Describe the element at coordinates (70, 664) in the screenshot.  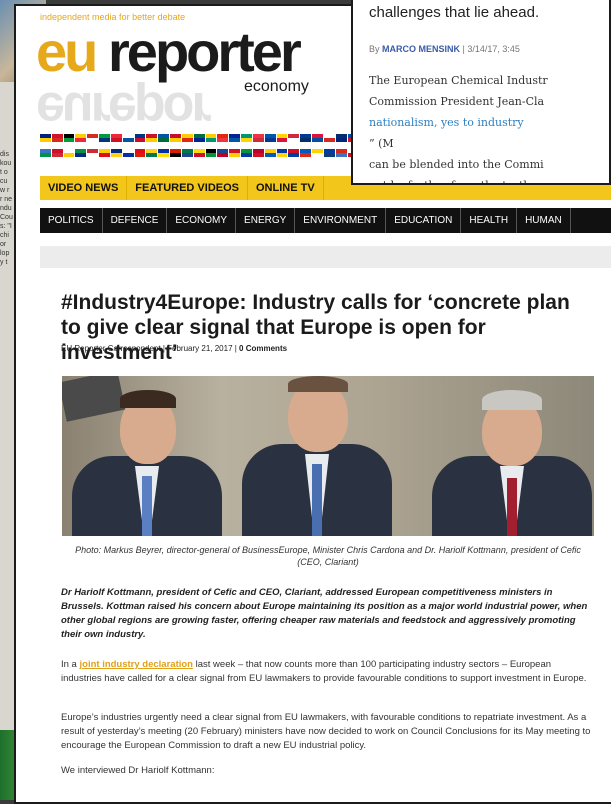
I see `paragraph-text: In a` at that location.